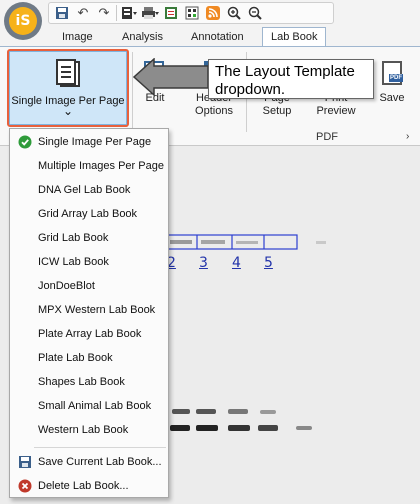 Image resolution: width=420 pixels, height=504 pixels. Describe the element at coordinates (84, 190) in the screenshot. I see `menu-item-label: DNA Gel Lab Book` at that location.